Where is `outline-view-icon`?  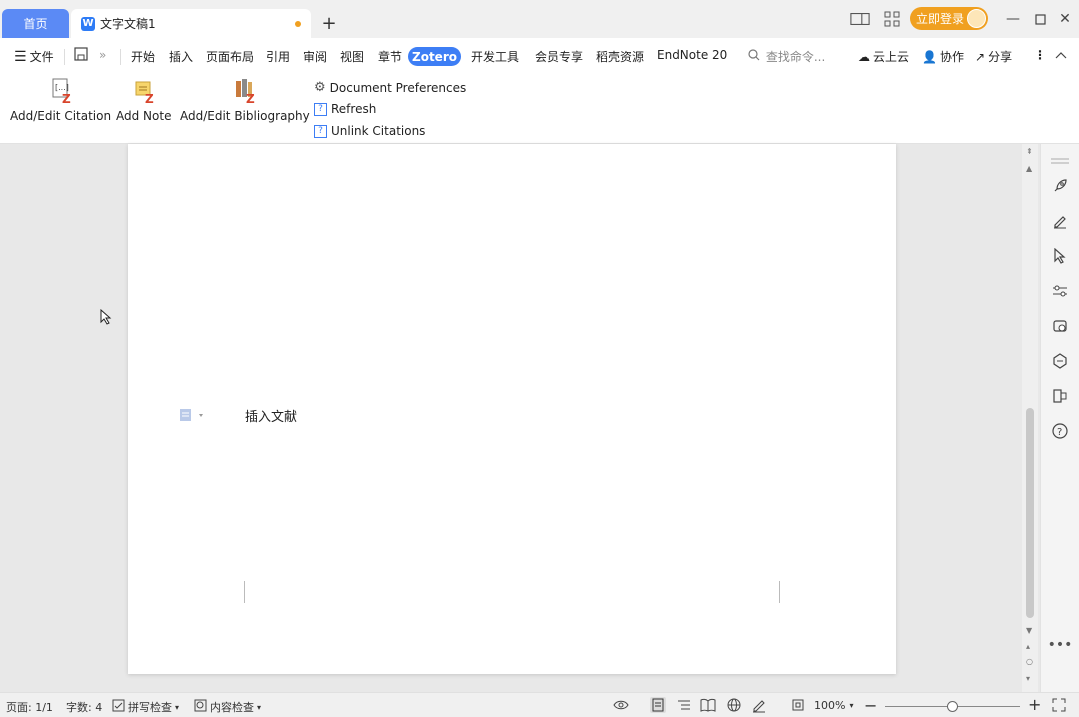
outline-view-icon is located at coordinates (684, 705).